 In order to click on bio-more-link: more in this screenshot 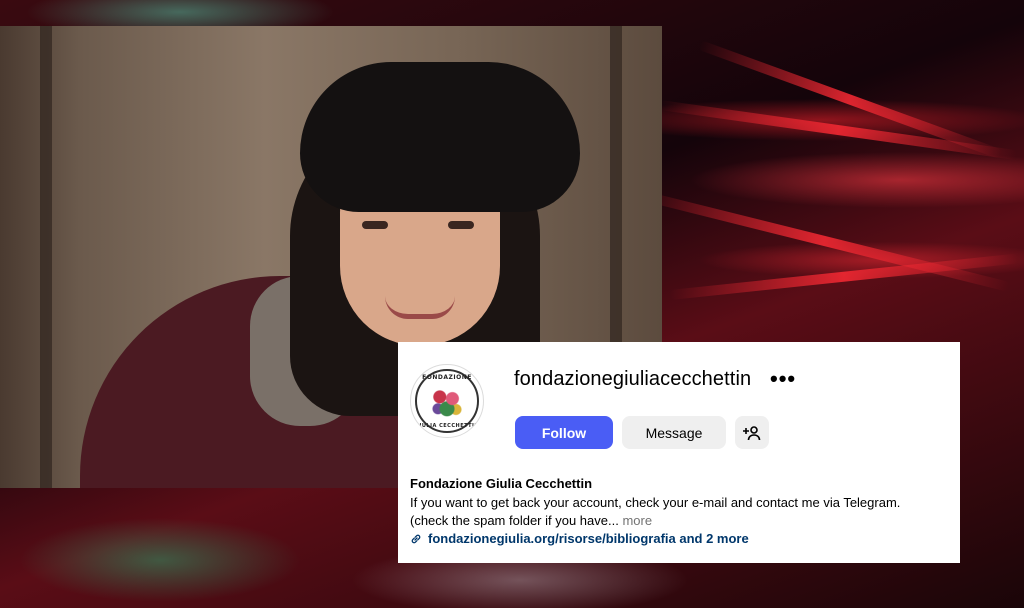, I will do `click(637, 520)`.